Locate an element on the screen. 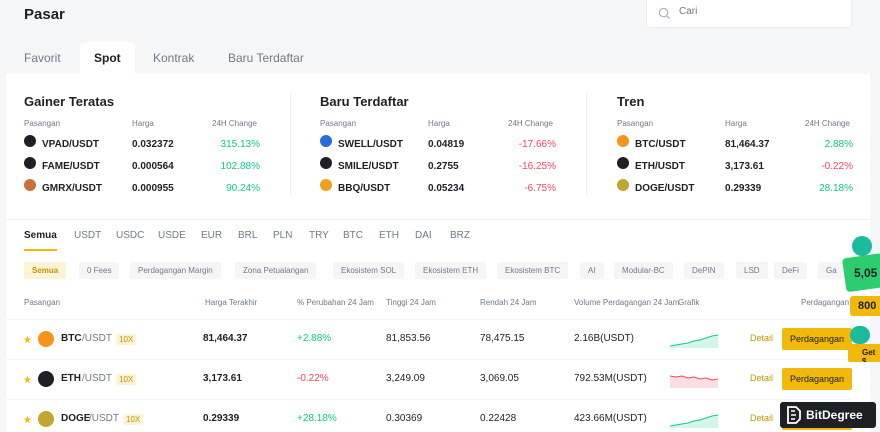  category-chip: Ekosistem SOL is located at coordinates (369, 270).